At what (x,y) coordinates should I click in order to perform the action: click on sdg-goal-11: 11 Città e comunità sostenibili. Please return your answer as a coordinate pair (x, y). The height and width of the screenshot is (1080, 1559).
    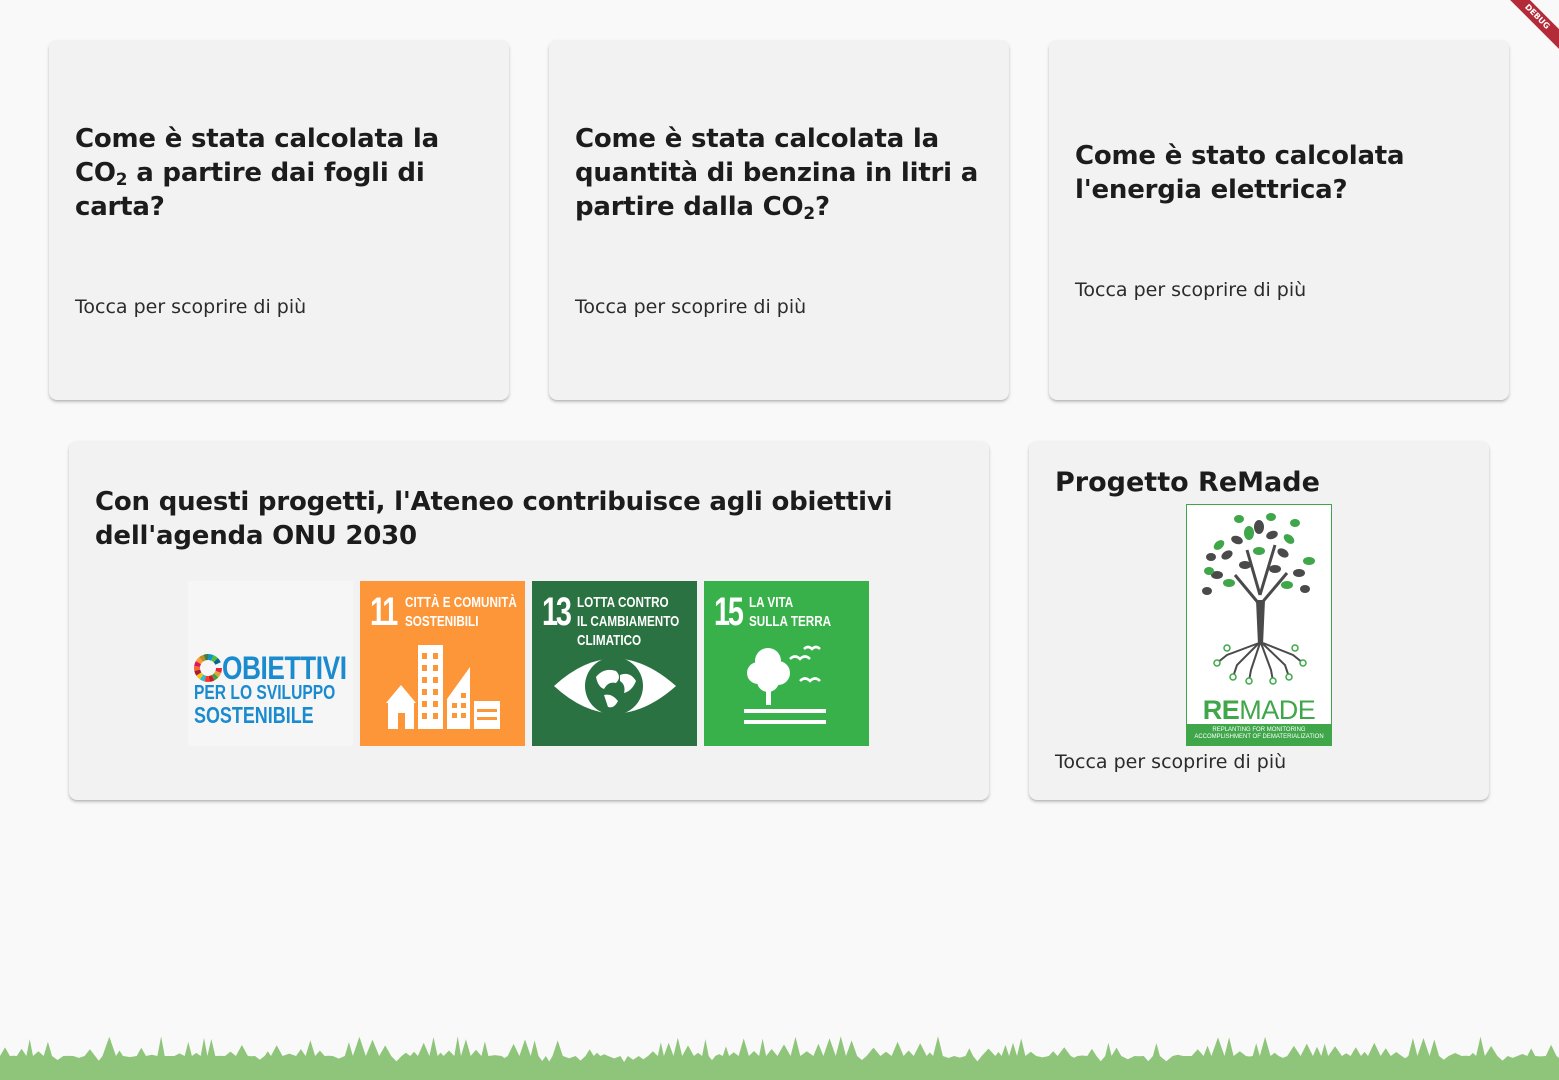
    Looking at the image, I should click on (442, 663).